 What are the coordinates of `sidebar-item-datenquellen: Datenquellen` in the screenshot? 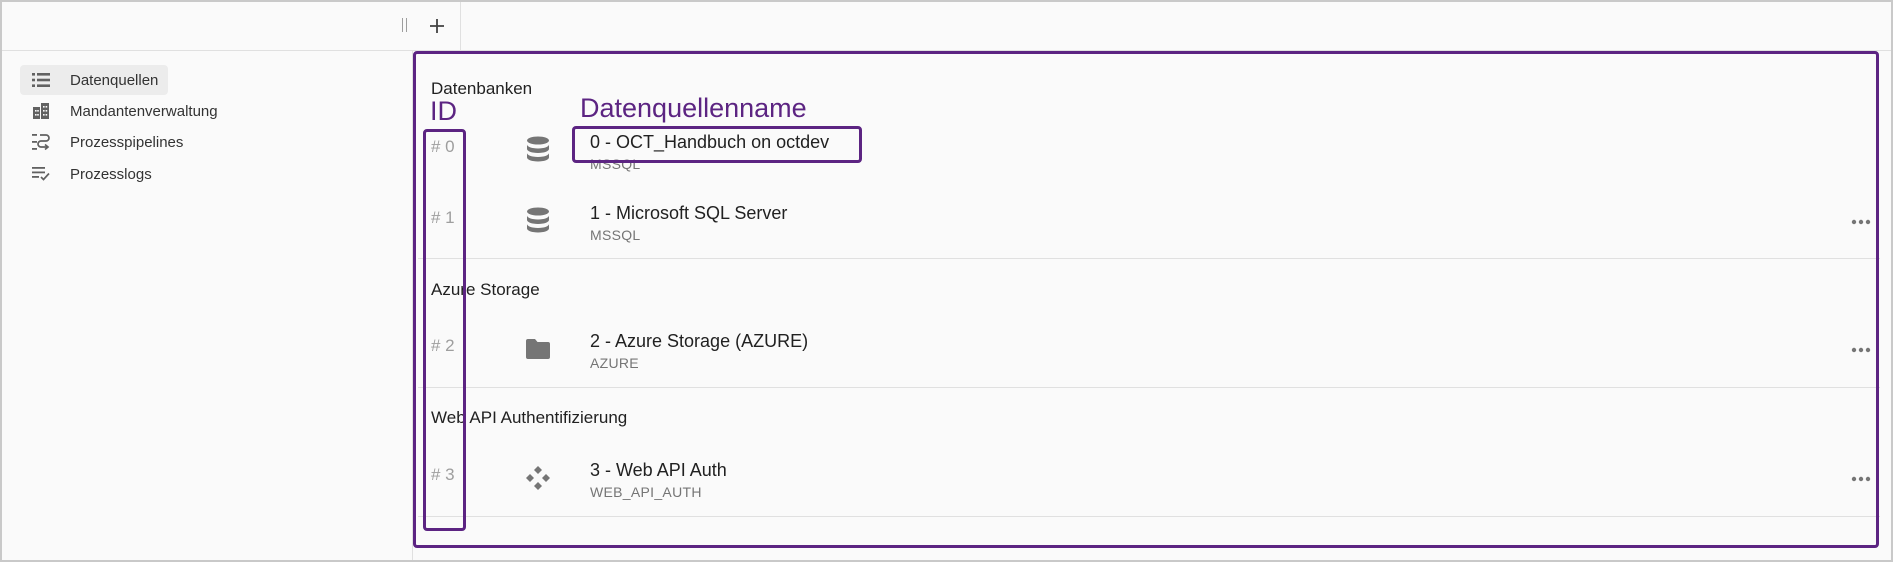 It's located at (94, 80).